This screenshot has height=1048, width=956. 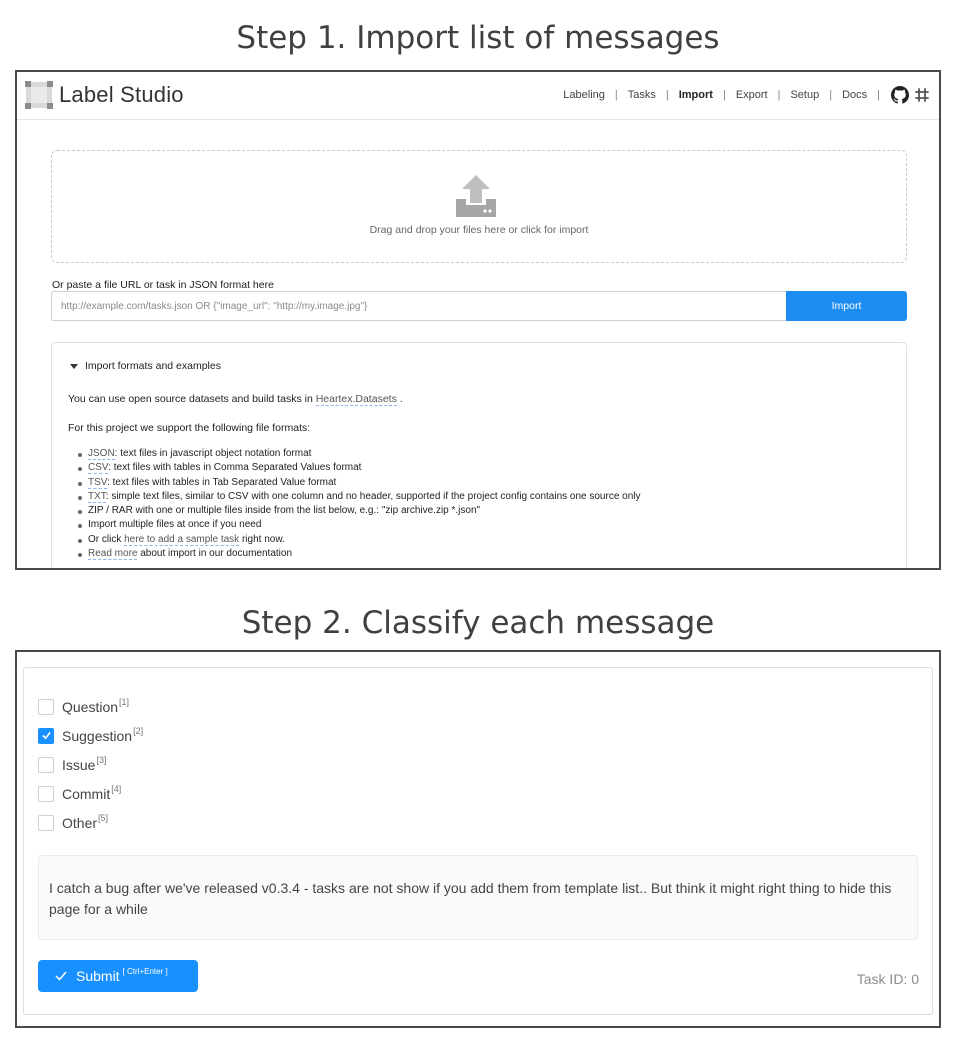 I want to click on checkbox-checked, so click(x=46, y=736).